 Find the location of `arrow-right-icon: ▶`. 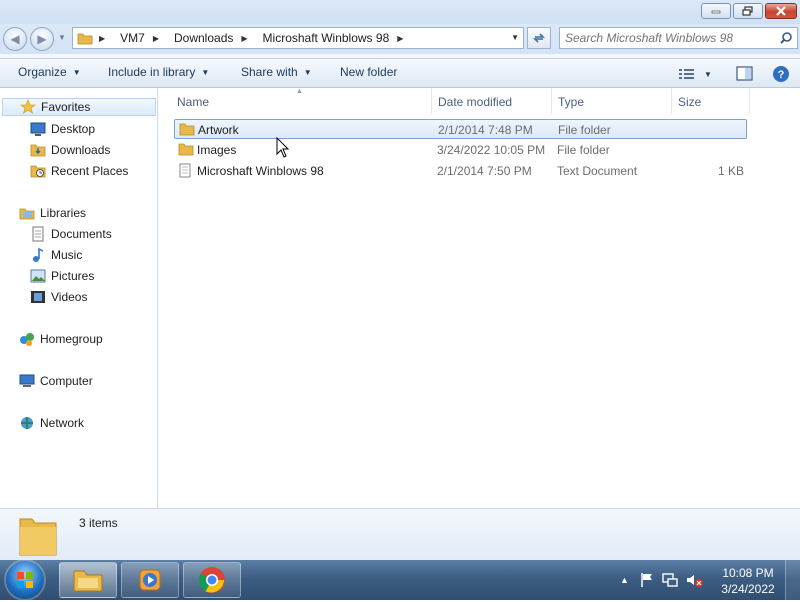

arrow-right-icon: ▶ is located at coordinates (42, 39).